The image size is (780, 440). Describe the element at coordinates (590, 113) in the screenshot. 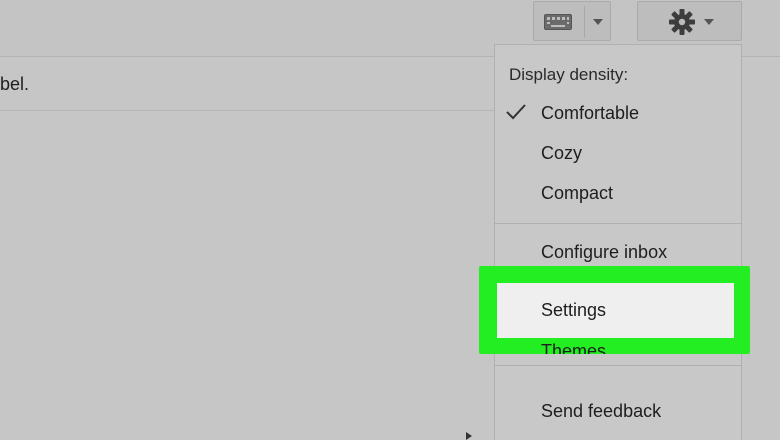

I see `menu-item-comfortable: Comfortable` at that location.